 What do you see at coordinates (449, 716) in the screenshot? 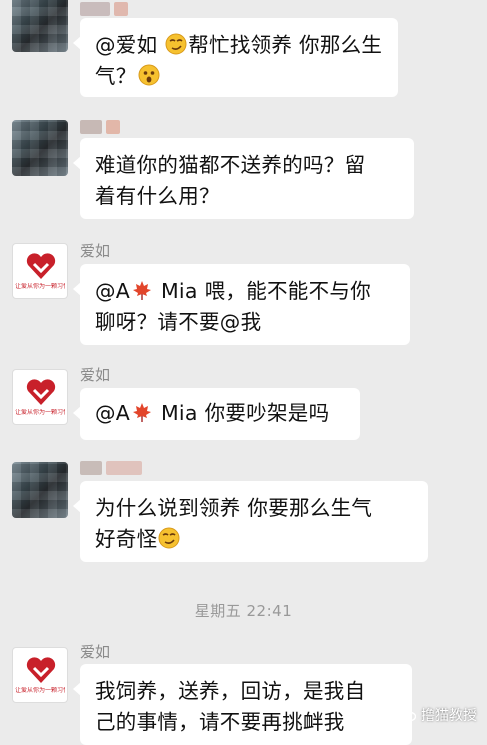
I see `watermark-text: 撸猫教授` at bounding box center [449, 716].